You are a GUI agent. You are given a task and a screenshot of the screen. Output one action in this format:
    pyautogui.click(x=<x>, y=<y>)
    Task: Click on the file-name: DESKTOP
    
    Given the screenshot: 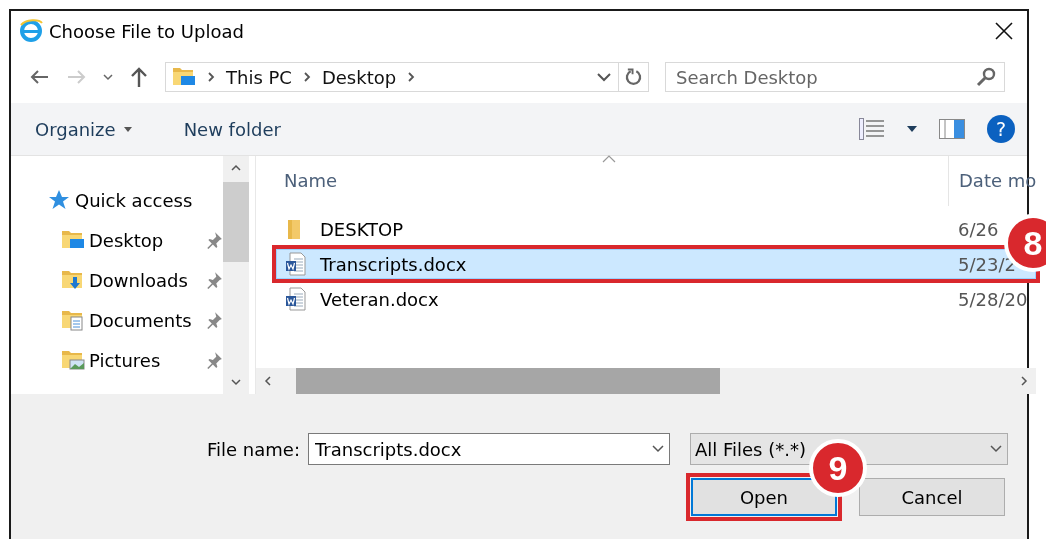 What is the action you would take?
    pyautogui.click(x=362, y=229)
    